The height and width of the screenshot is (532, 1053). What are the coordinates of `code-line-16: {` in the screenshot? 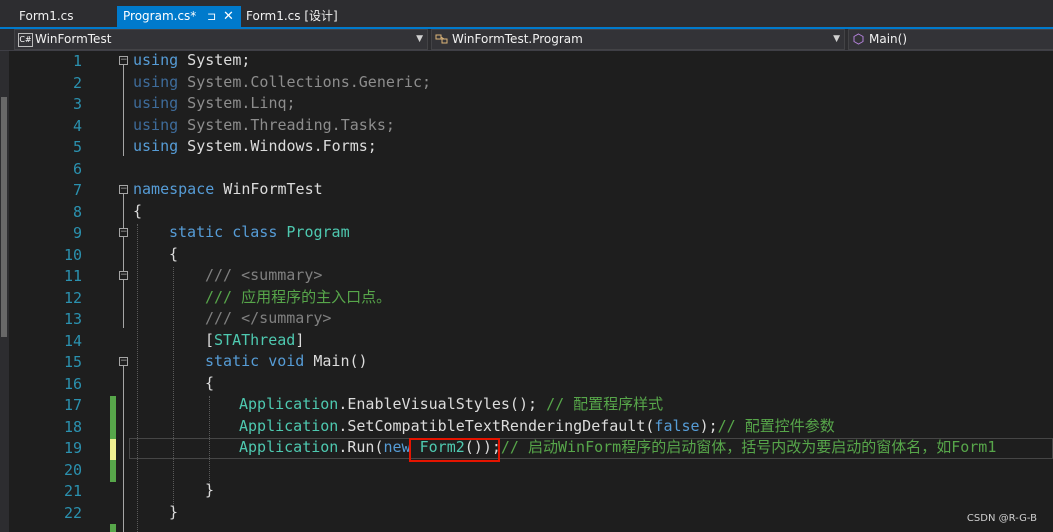 It's located at (209, 384).